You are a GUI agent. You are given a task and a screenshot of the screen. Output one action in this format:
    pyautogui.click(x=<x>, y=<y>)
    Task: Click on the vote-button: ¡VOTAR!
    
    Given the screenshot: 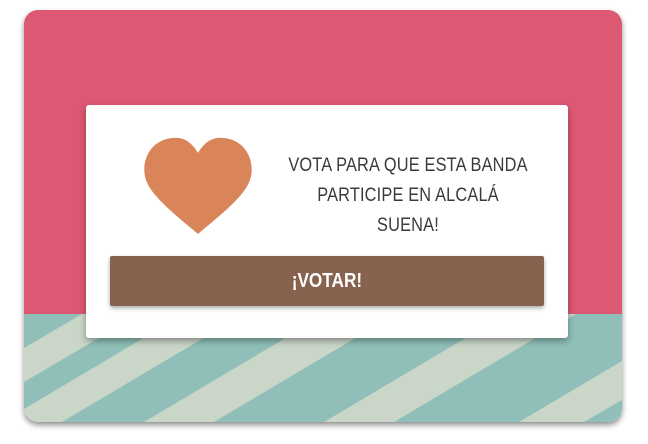 What is the action you would take?
    pyautogui.click(x=327, y=281)
    